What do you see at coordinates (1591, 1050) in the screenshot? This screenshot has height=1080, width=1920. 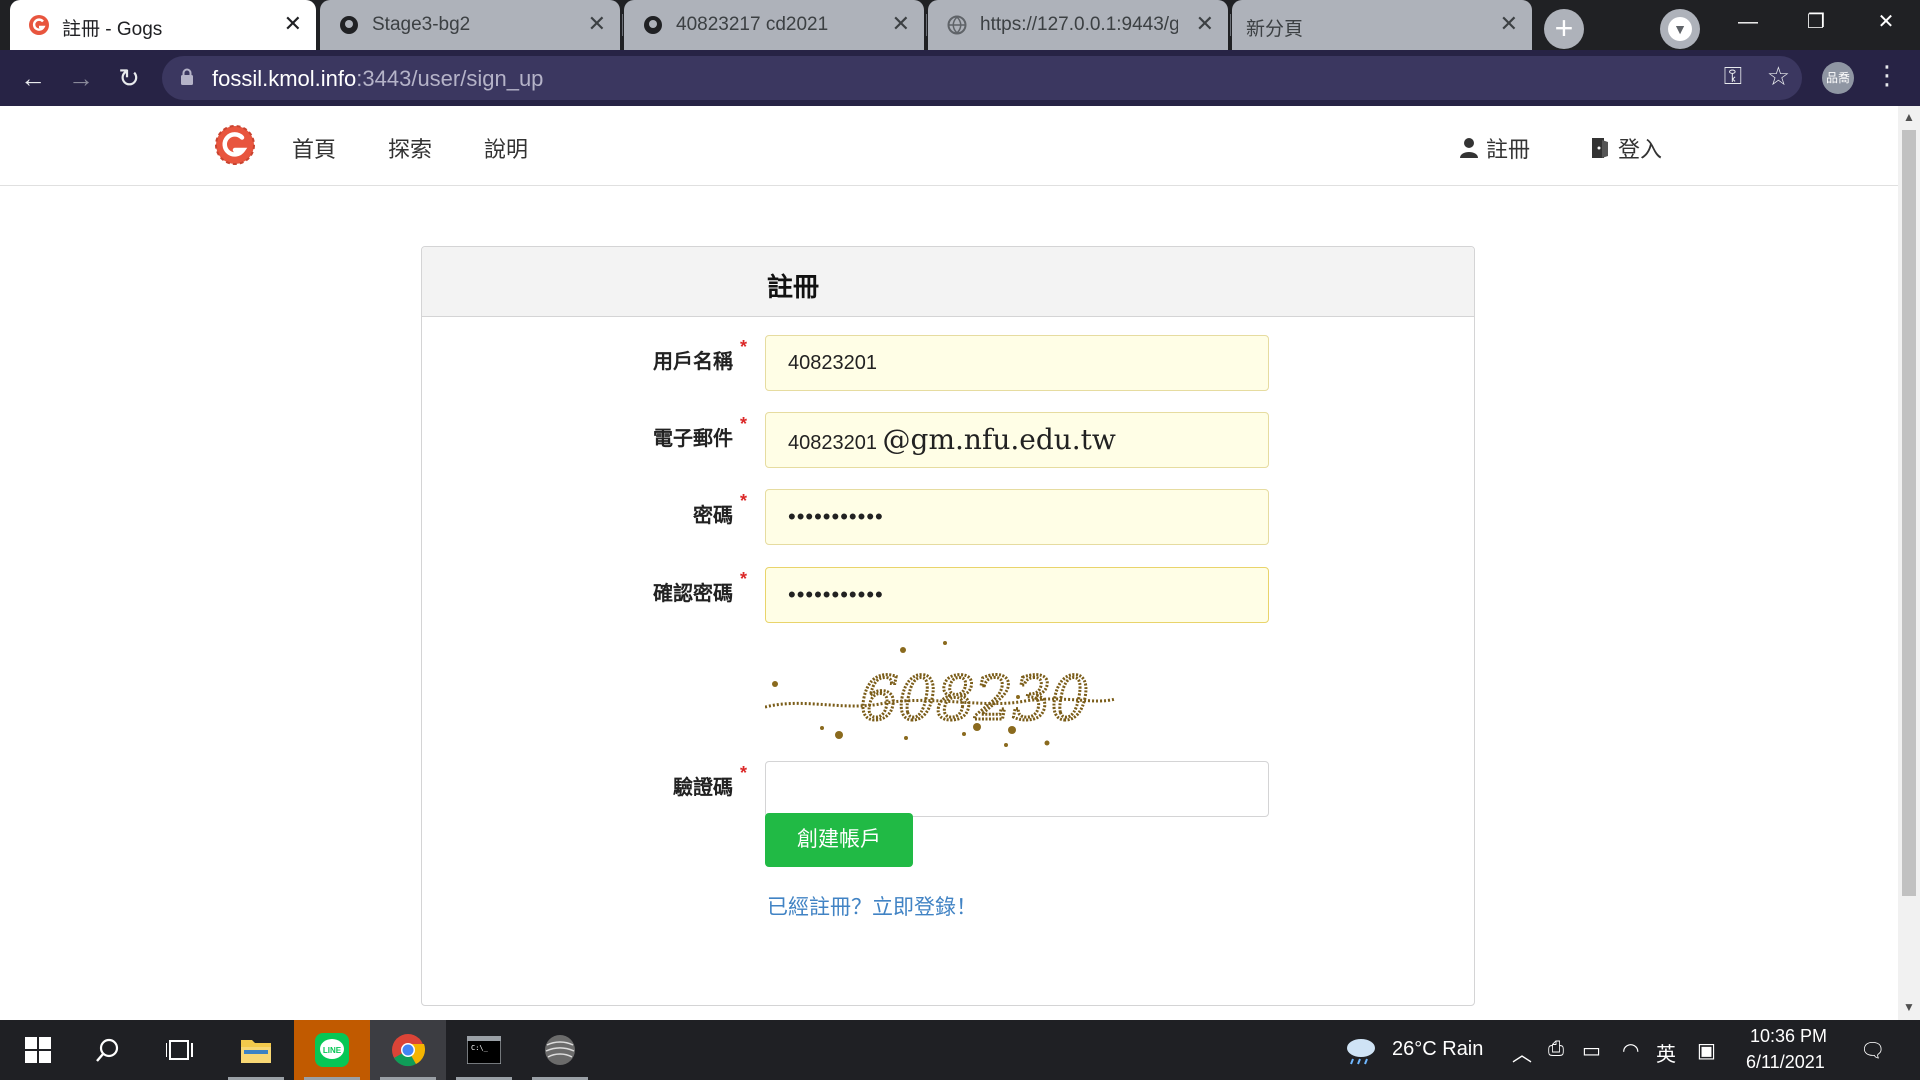 I see `battery-icon: ▭` at bounding box center [1591, 1050].